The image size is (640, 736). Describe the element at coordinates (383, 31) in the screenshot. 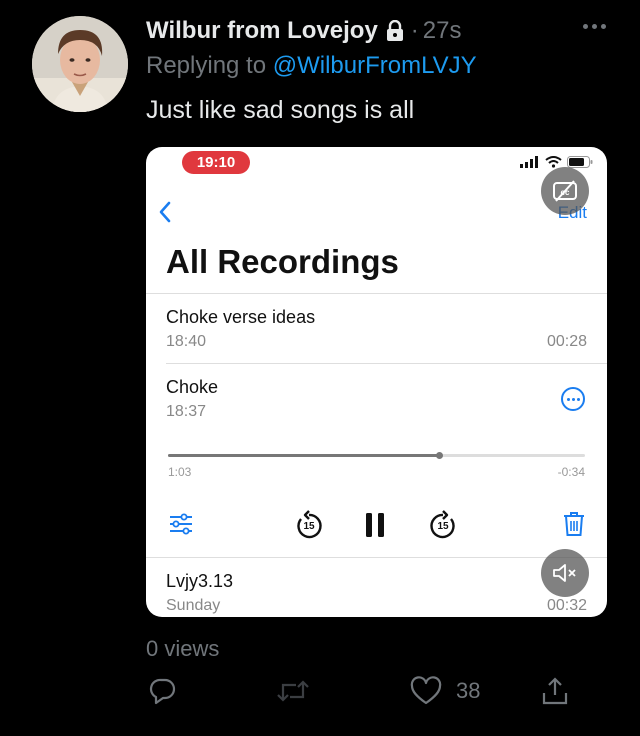

I see `tweet-header: Wilbur from Lovejoy · 27s` at that location.